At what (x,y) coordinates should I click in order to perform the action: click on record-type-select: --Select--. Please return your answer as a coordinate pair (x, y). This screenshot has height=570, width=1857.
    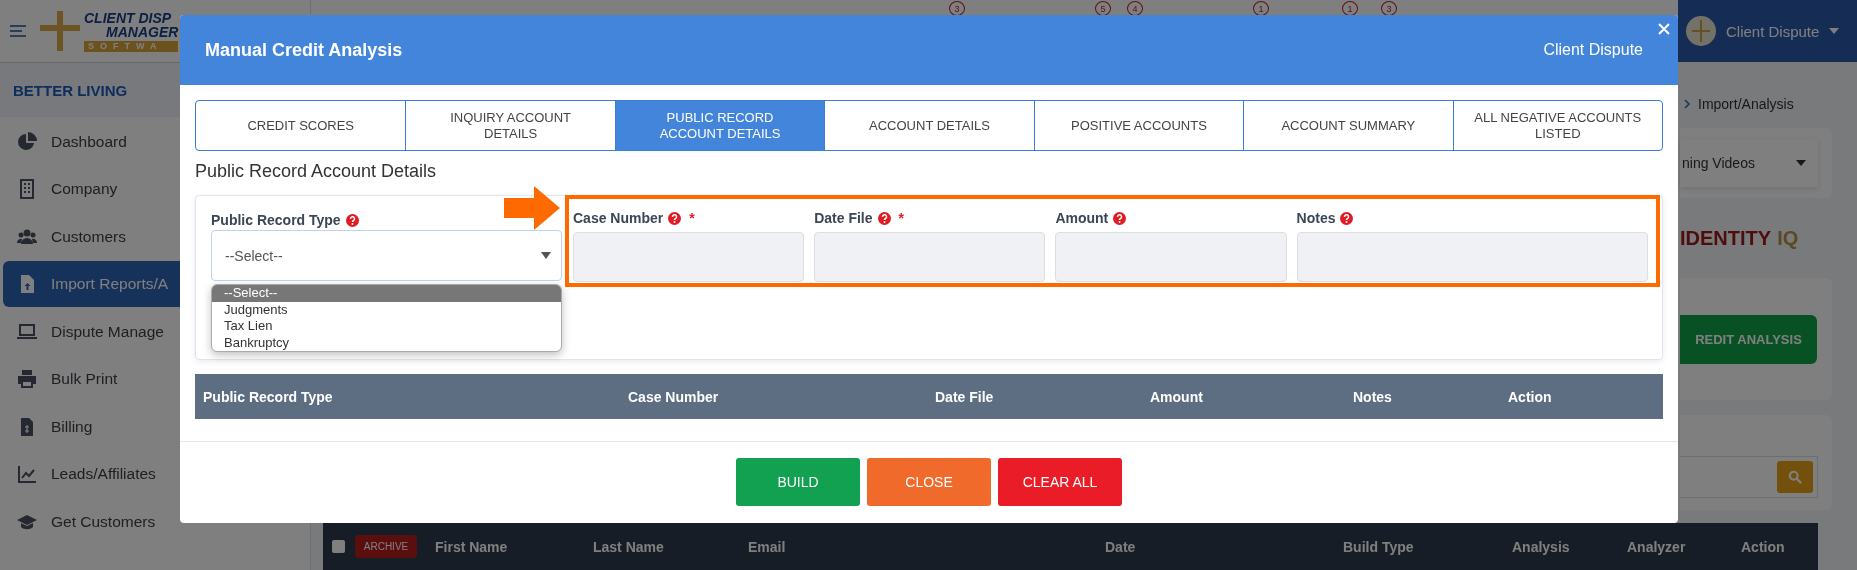
    Looking at the image, I should click on (386, 255).